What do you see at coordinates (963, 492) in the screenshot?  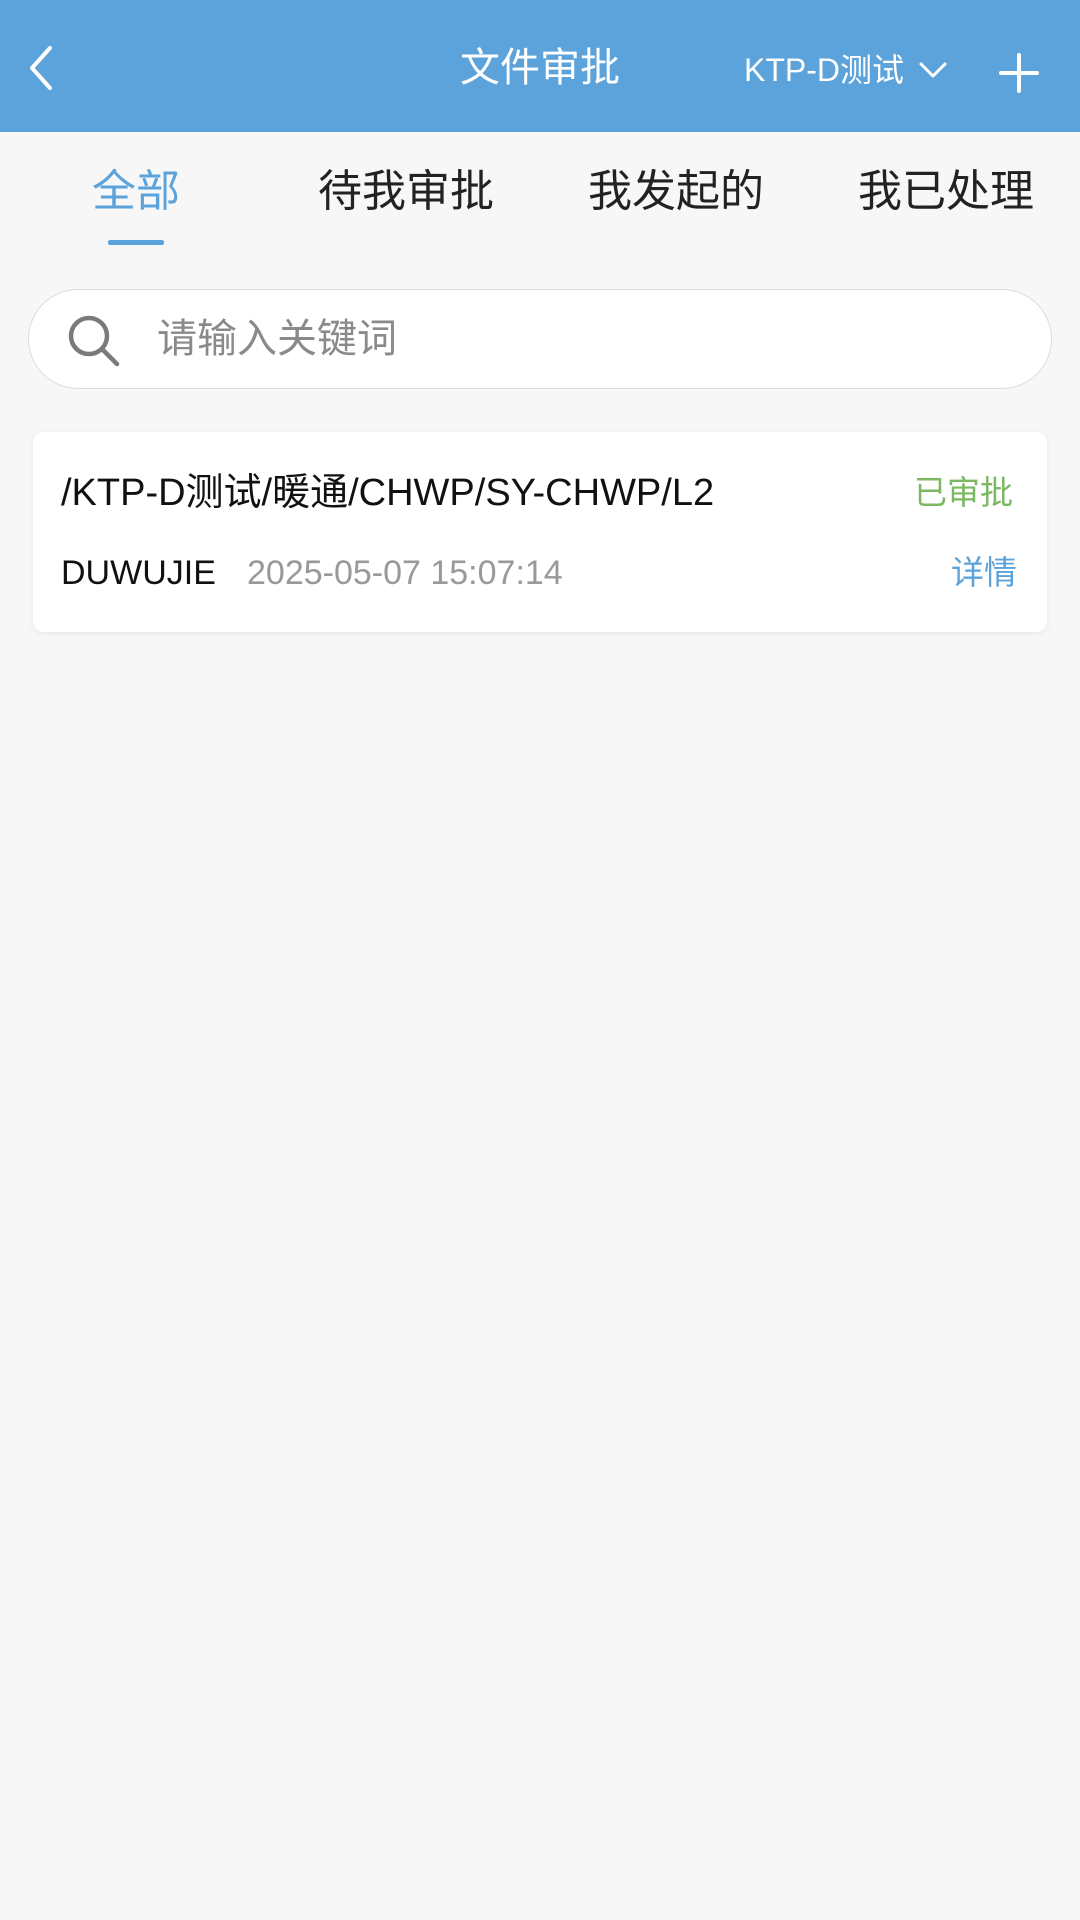 I see `status-badge: 已审批` at bounding box center [963, 492].